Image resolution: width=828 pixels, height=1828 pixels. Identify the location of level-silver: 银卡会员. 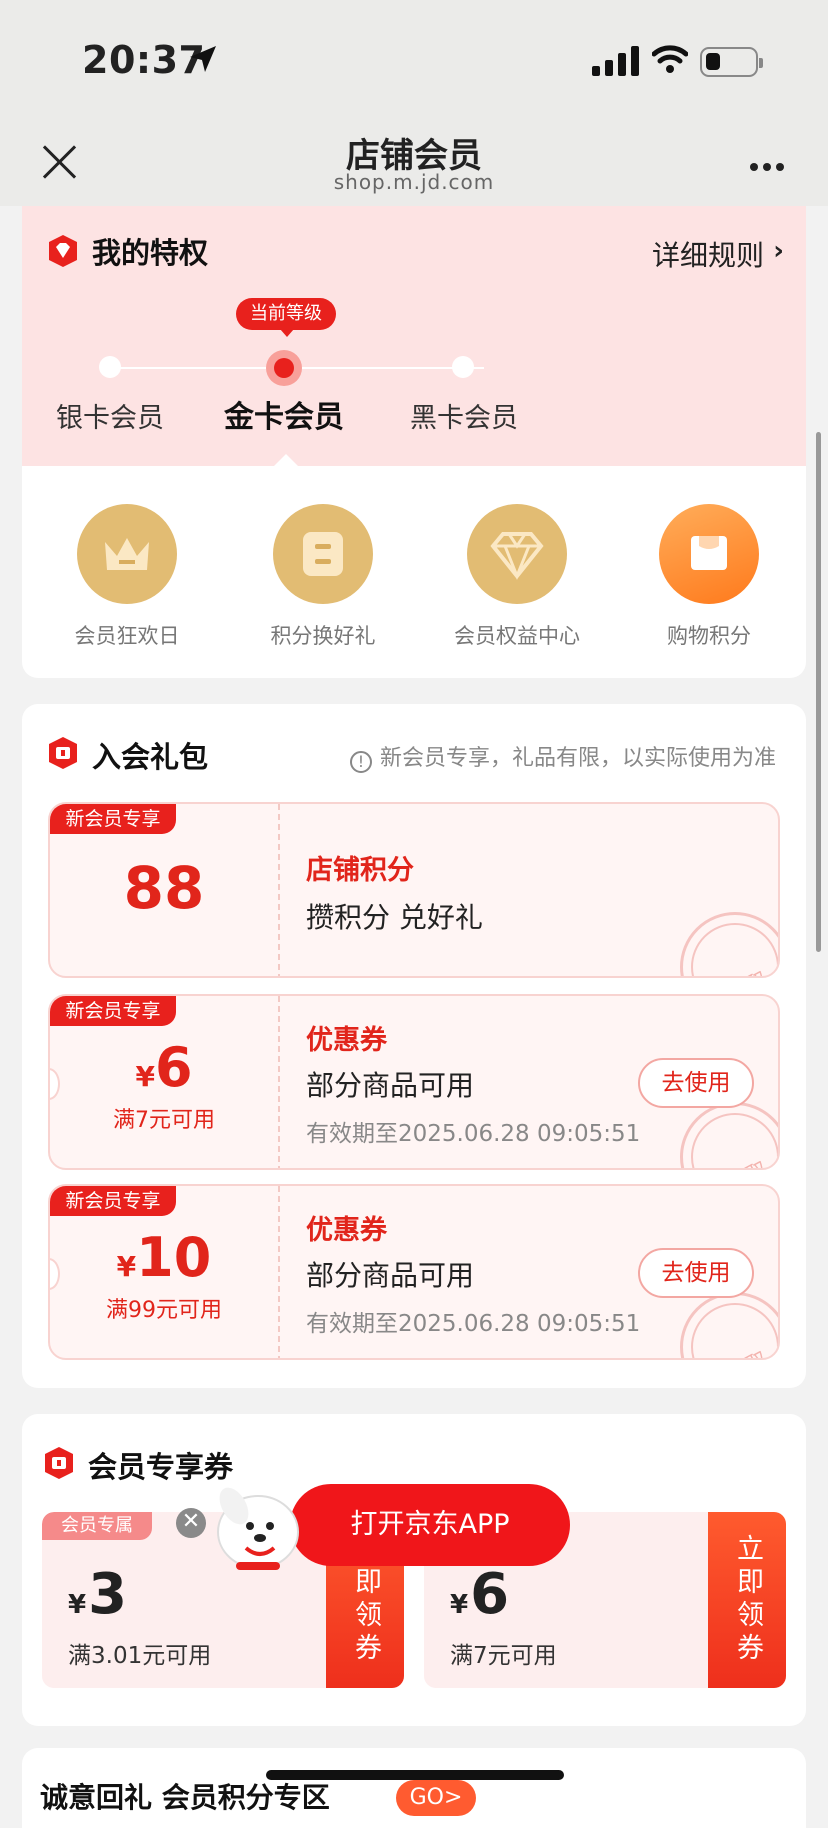
(110, 415).